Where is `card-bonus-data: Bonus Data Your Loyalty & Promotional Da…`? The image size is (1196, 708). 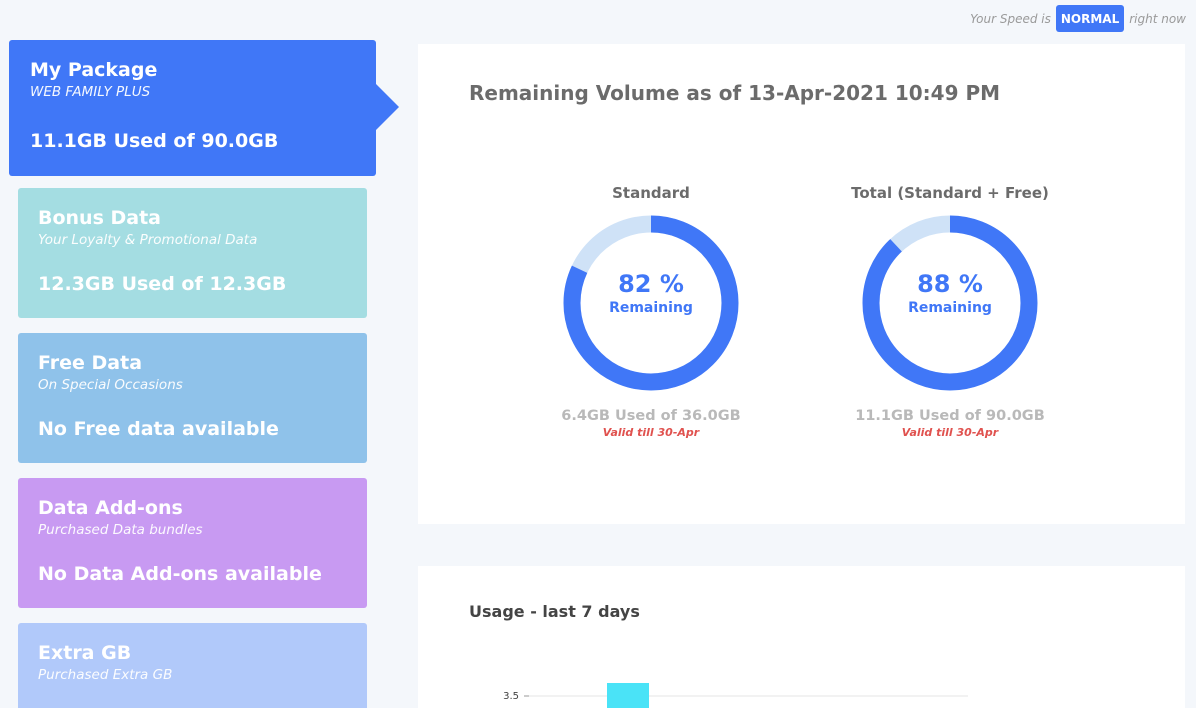 card-bonus-data: Bonus Data Your Loyalty & Promotional Da… is located at coordinates (192, 253).